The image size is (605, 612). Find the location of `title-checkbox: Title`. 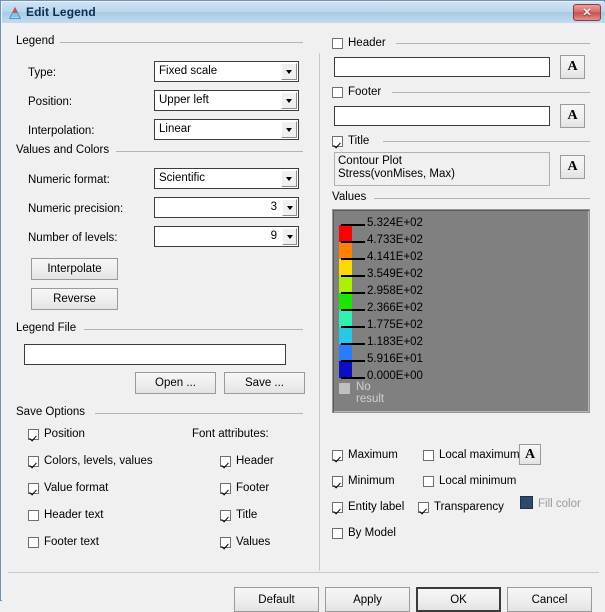

title-checkbox: Title is located at coordinates (353, 142).